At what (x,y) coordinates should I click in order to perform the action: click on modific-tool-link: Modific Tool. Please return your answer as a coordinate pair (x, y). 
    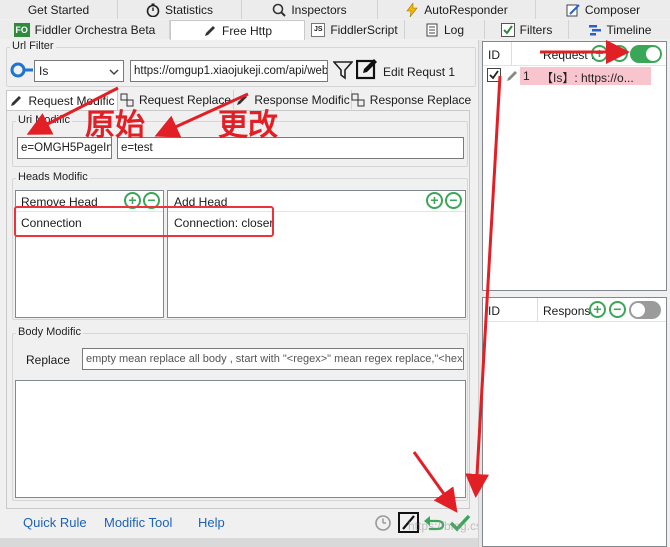
    Looking at the image, I should click on (138, 522).